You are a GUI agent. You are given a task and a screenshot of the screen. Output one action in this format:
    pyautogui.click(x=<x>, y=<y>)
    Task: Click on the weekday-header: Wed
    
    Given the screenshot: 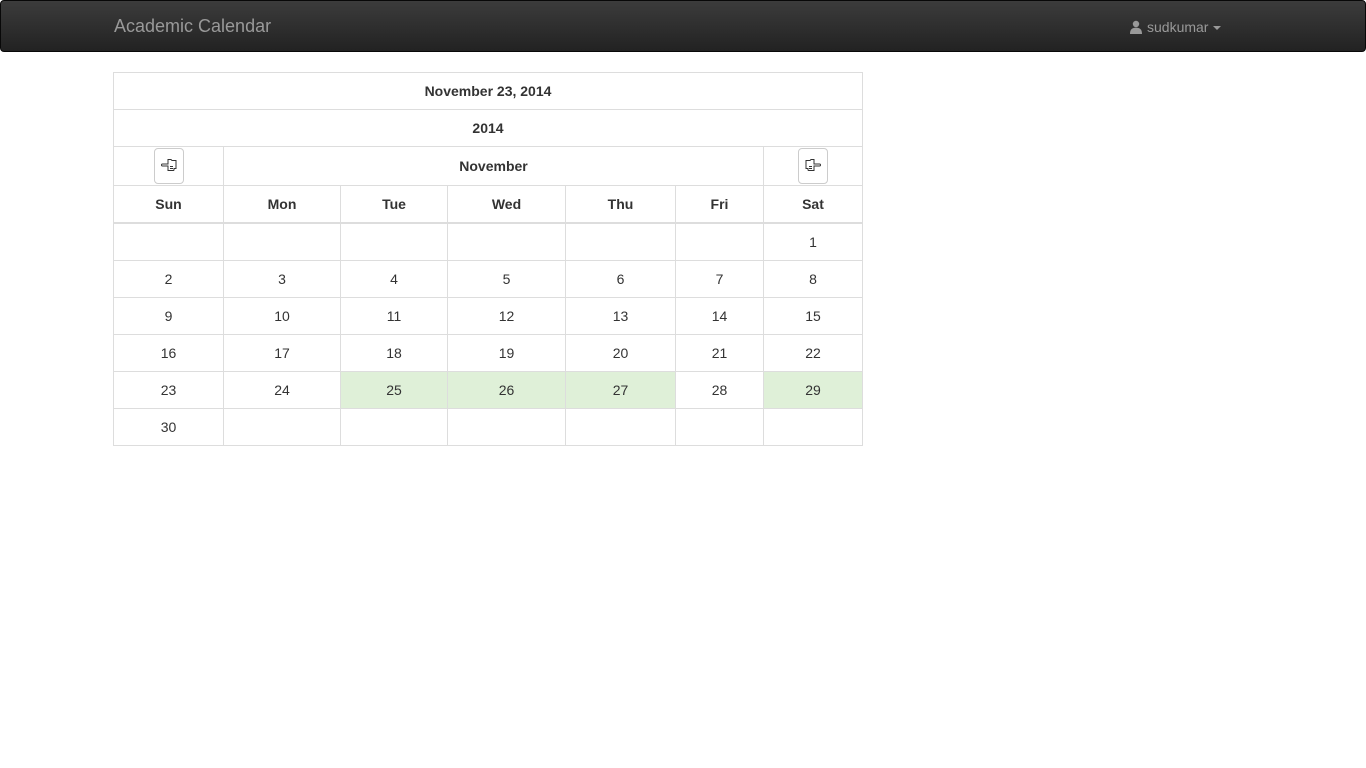 What is the action you would take?
    pyautogui.click(x=506, y=204)
    